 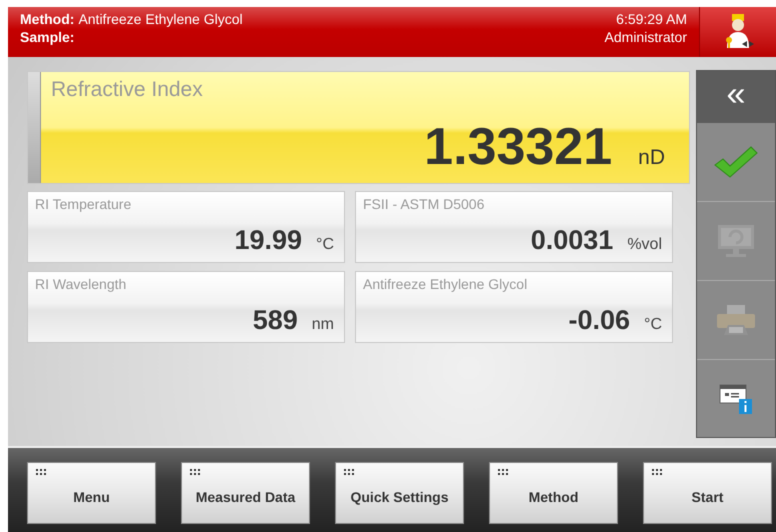 I want to click on result-value: 1.33321, so click(x=518, y=147).